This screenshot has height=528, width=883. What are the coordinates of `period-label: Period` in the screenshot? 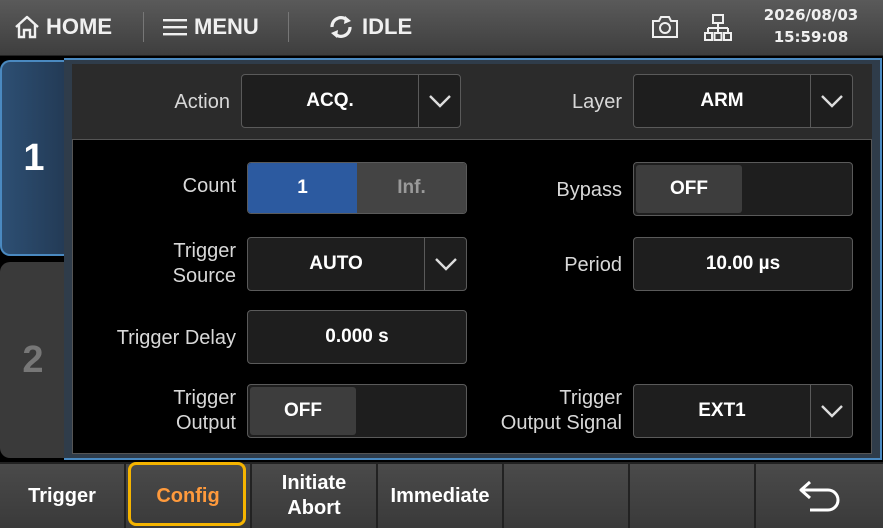 It's located at (593, 265).